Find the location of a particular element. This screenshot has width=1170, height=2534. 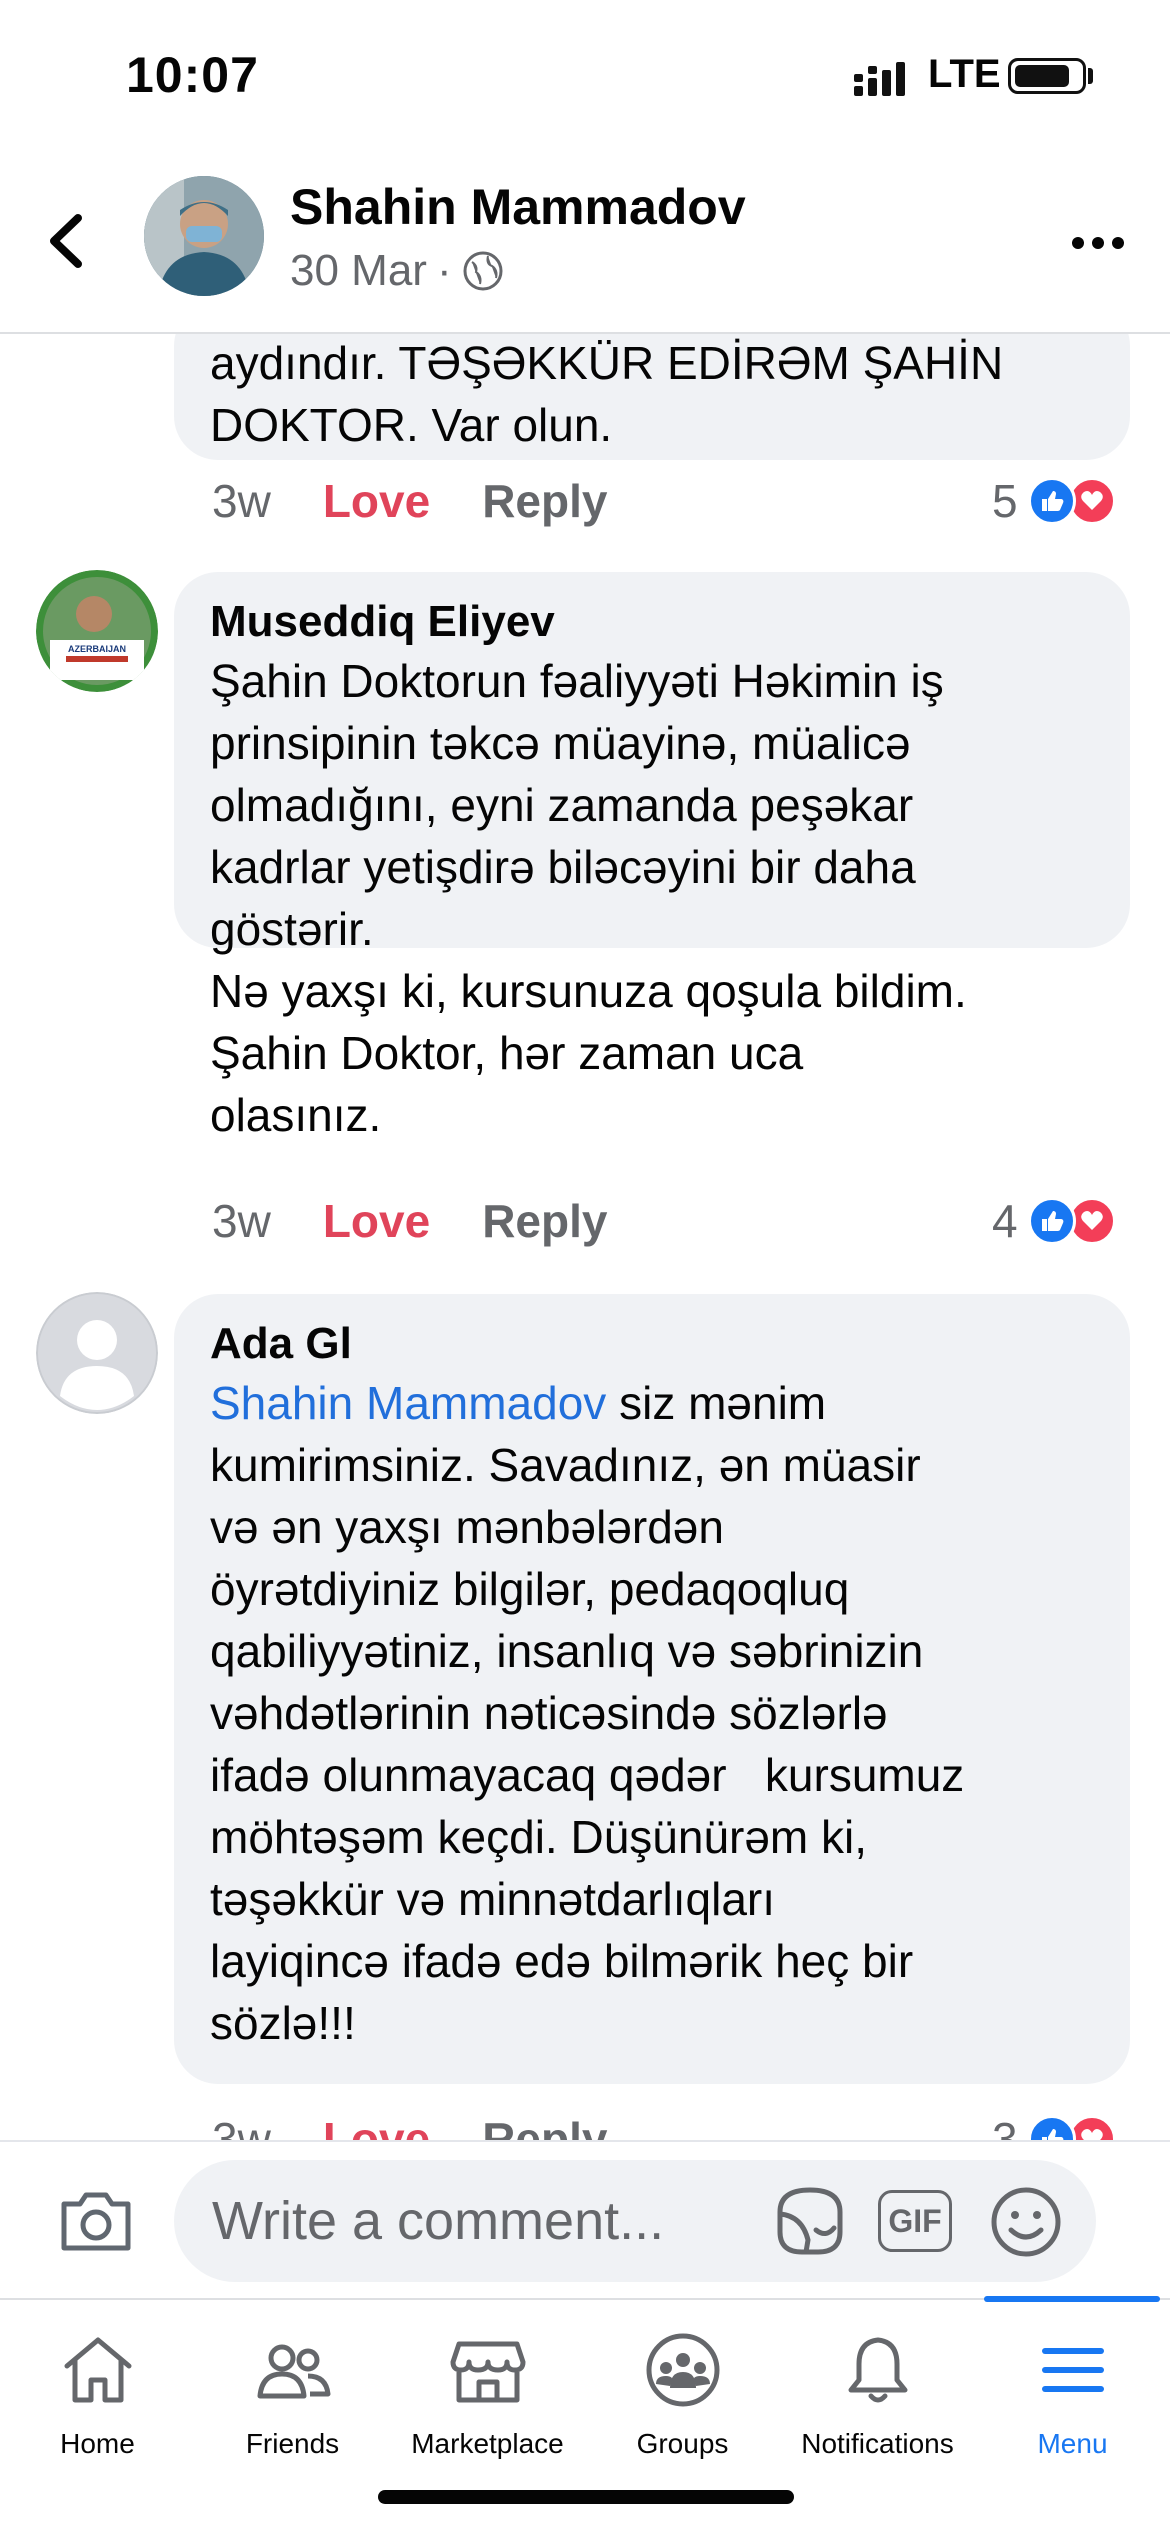

camera-icon is located at coordinates (96, 2221).